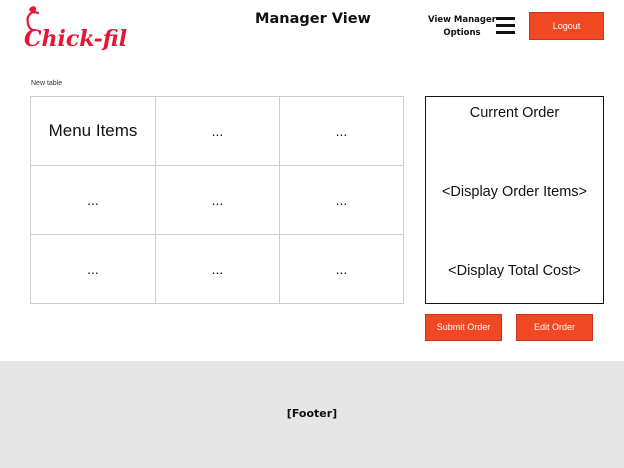  I want to click on options-label-line2: Options, so click(462, 32).